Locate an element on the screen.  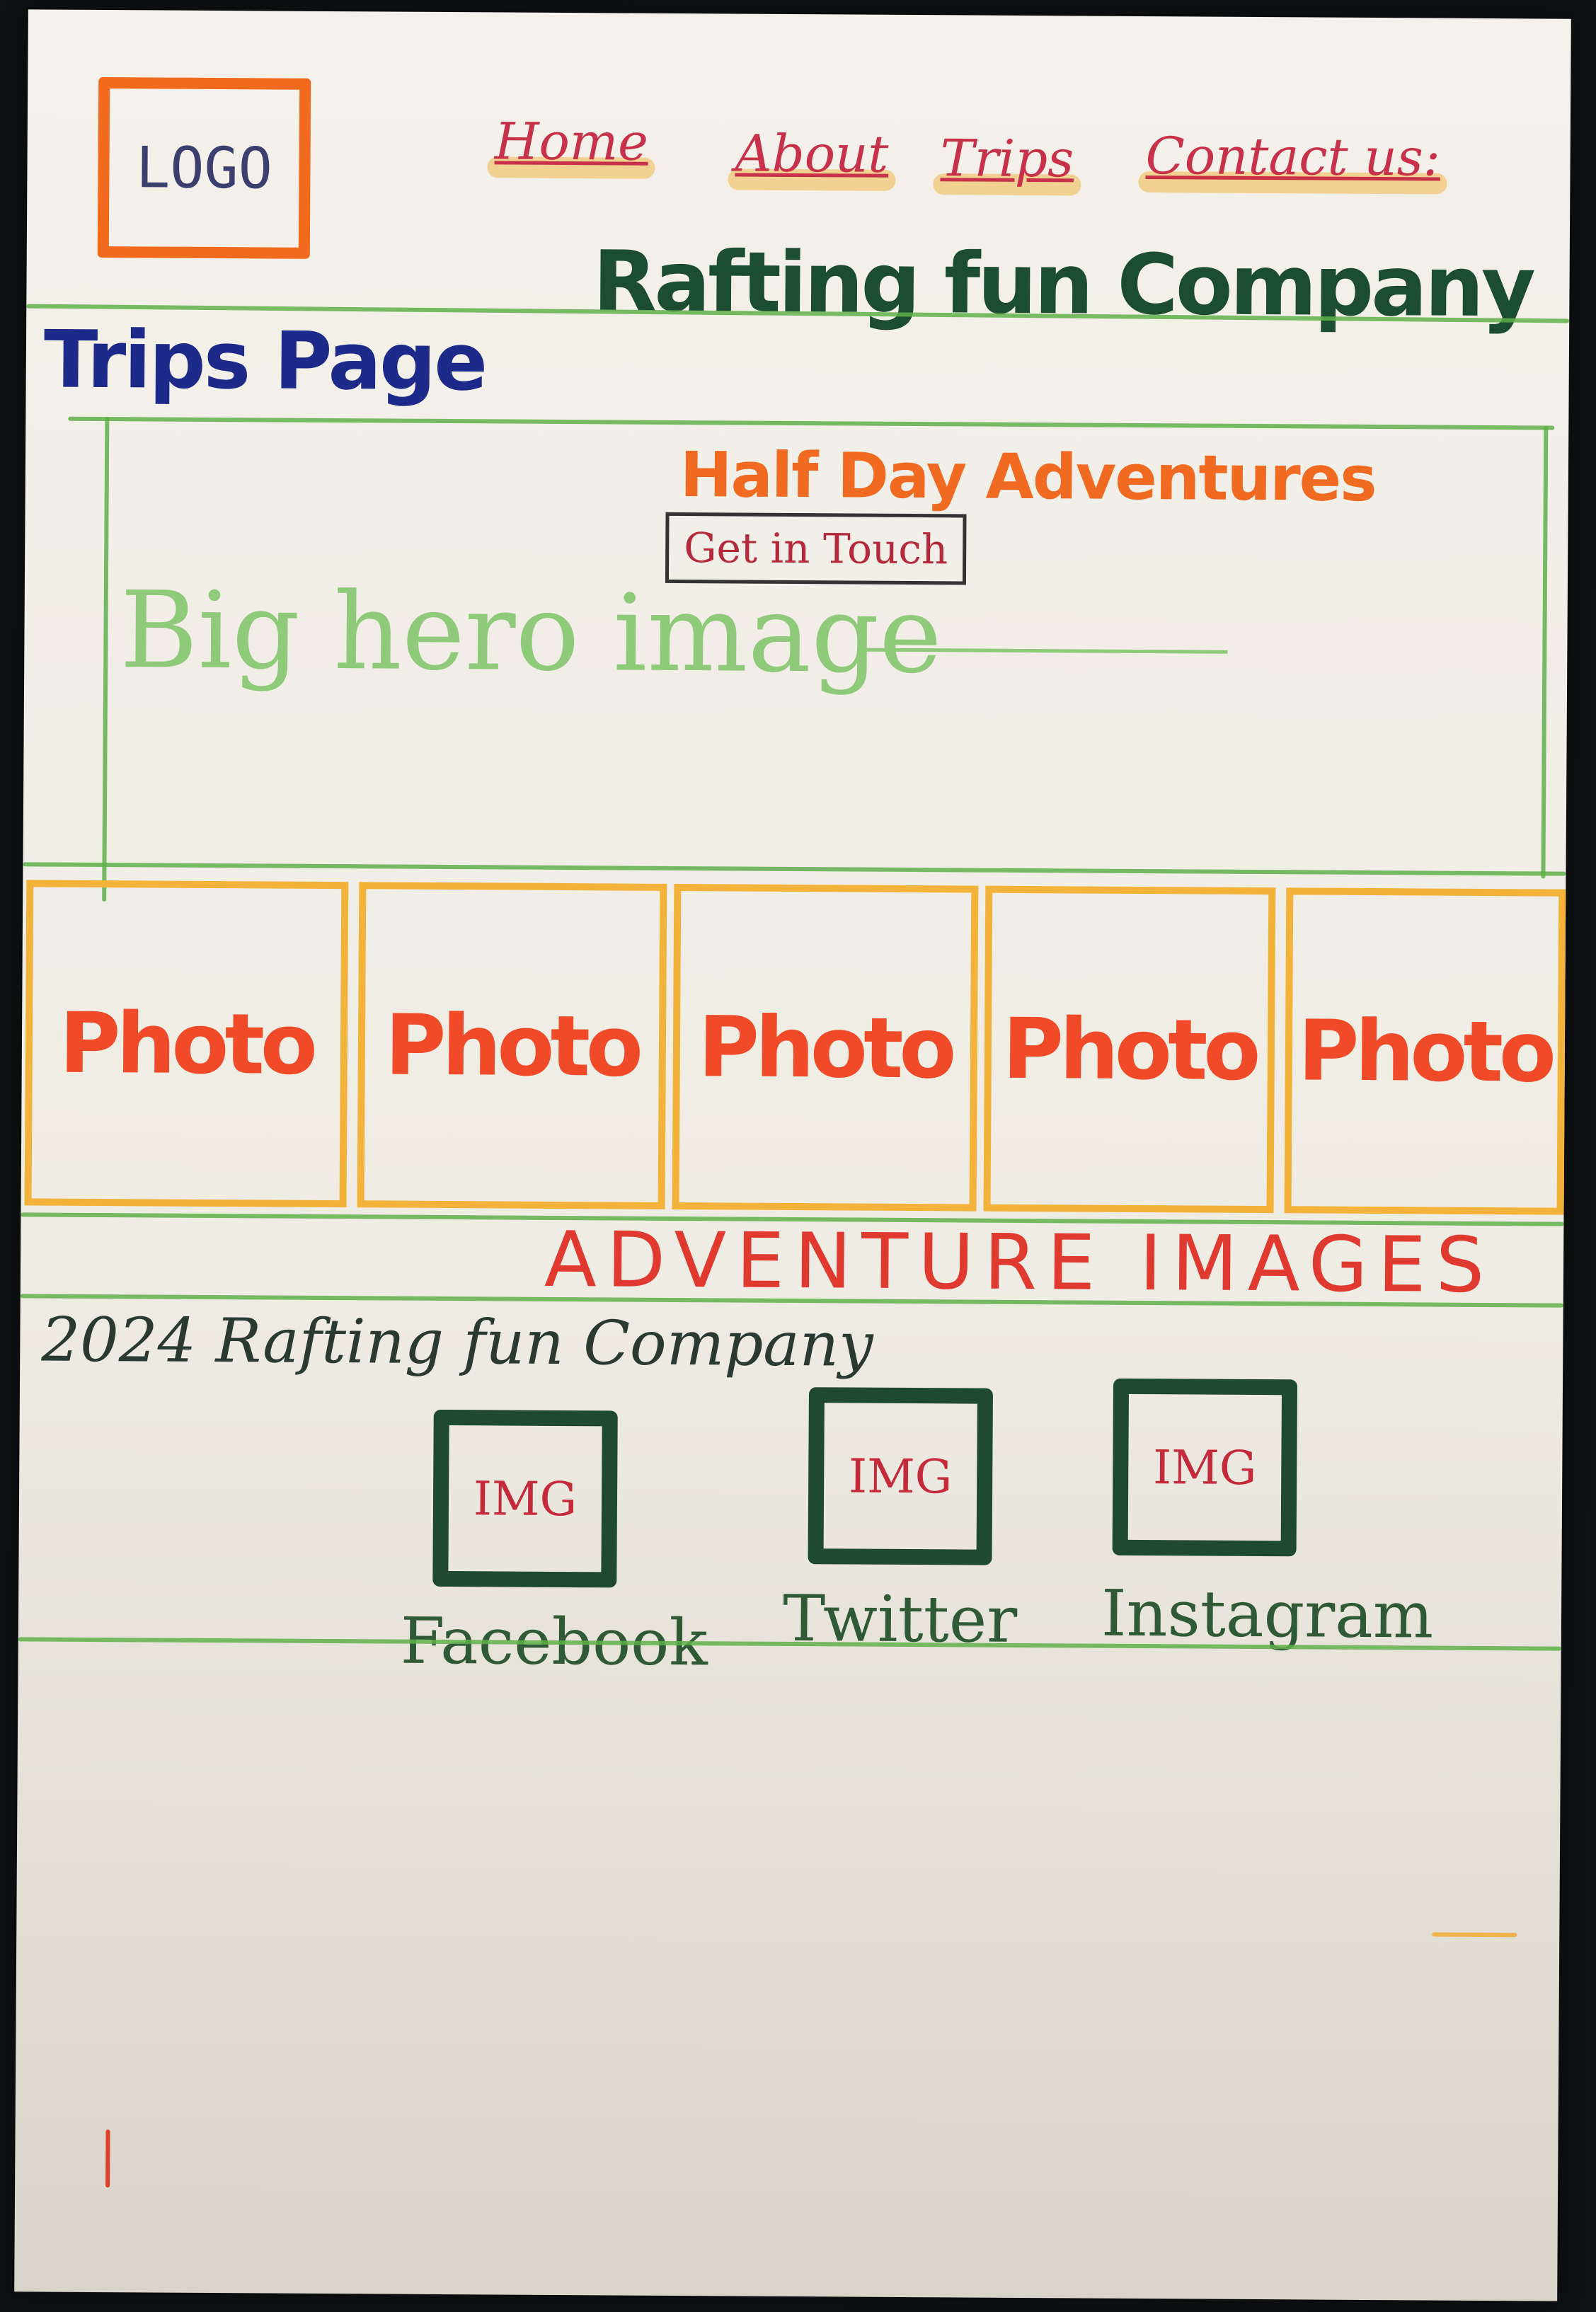
photo-2: Photo is located at coordinates (512, 1045).